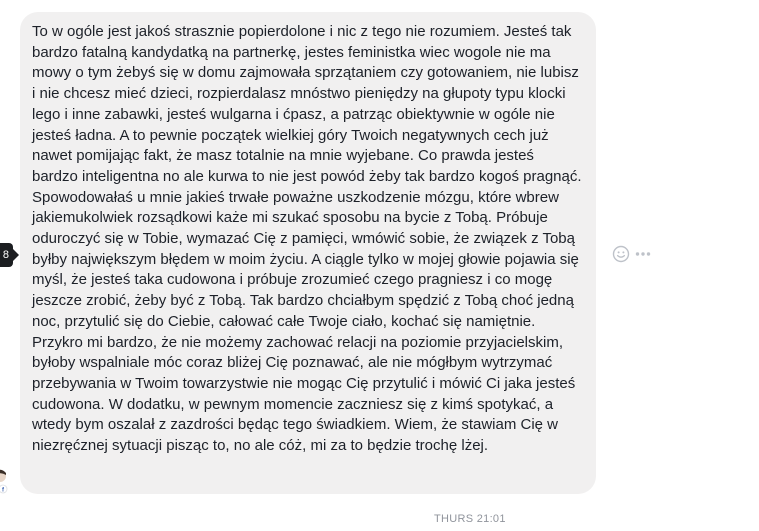  I want to click on ellipsis-icon, so click(643, 254).